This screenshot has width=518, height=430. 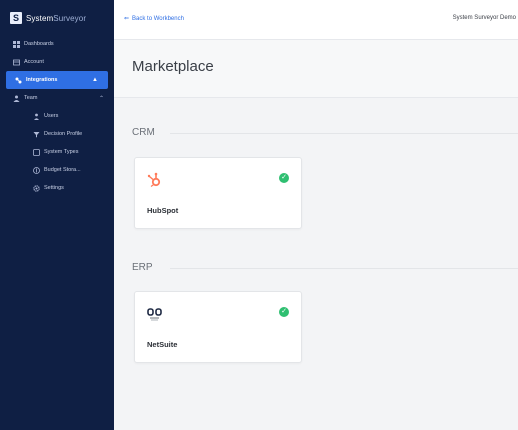 I want to click on netsuite-logo-icon, so click(x=156, y=316).